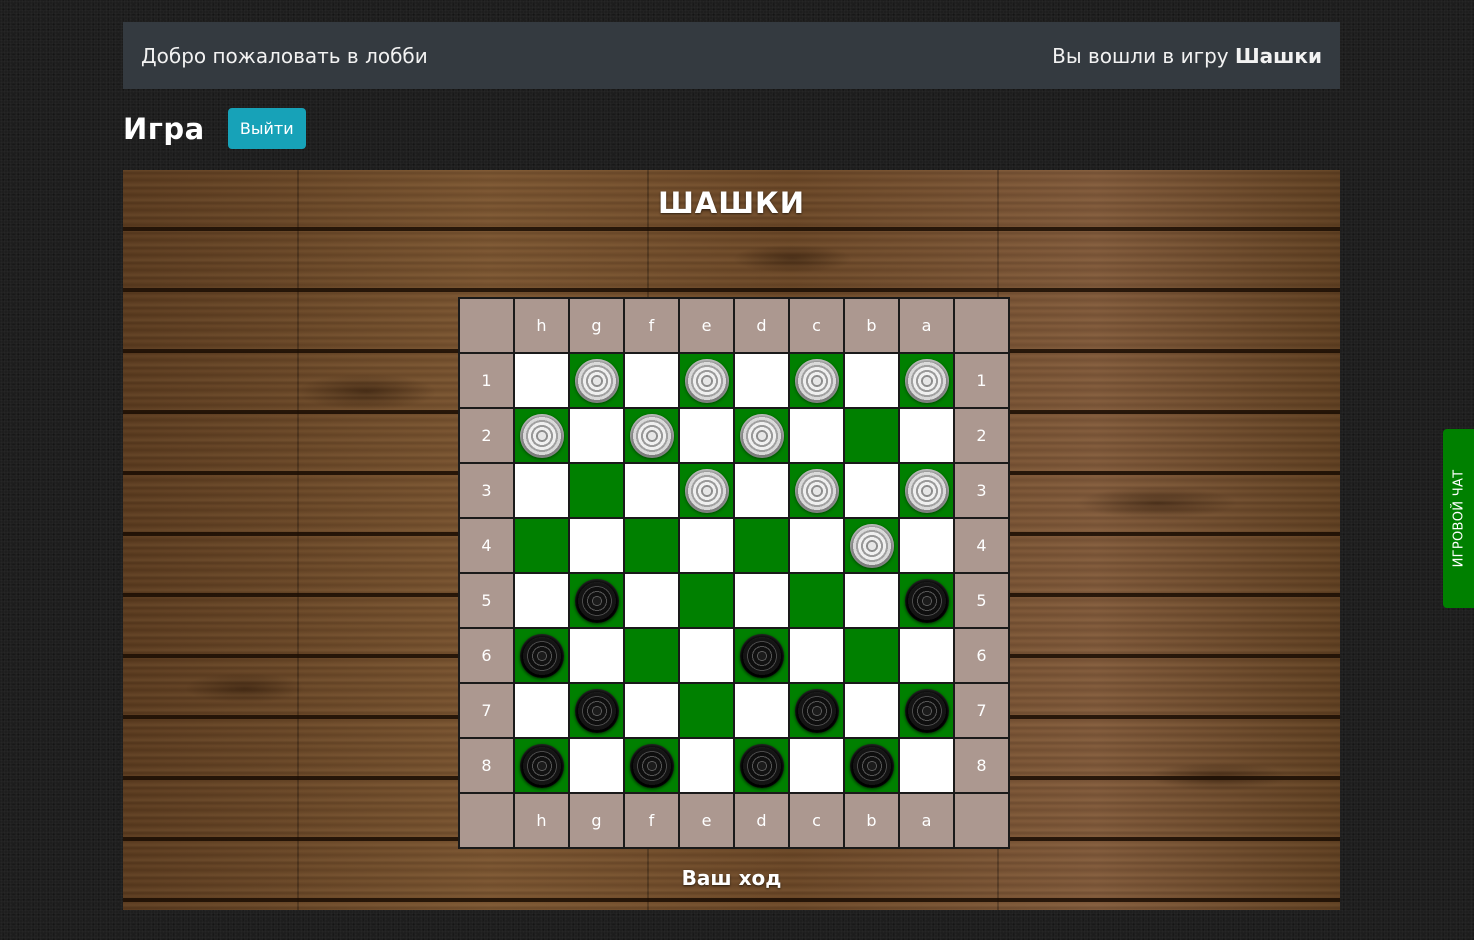 This screenshot has height=940, width=1474. I want to click on rank-label-right: 1, so click(981, 380).